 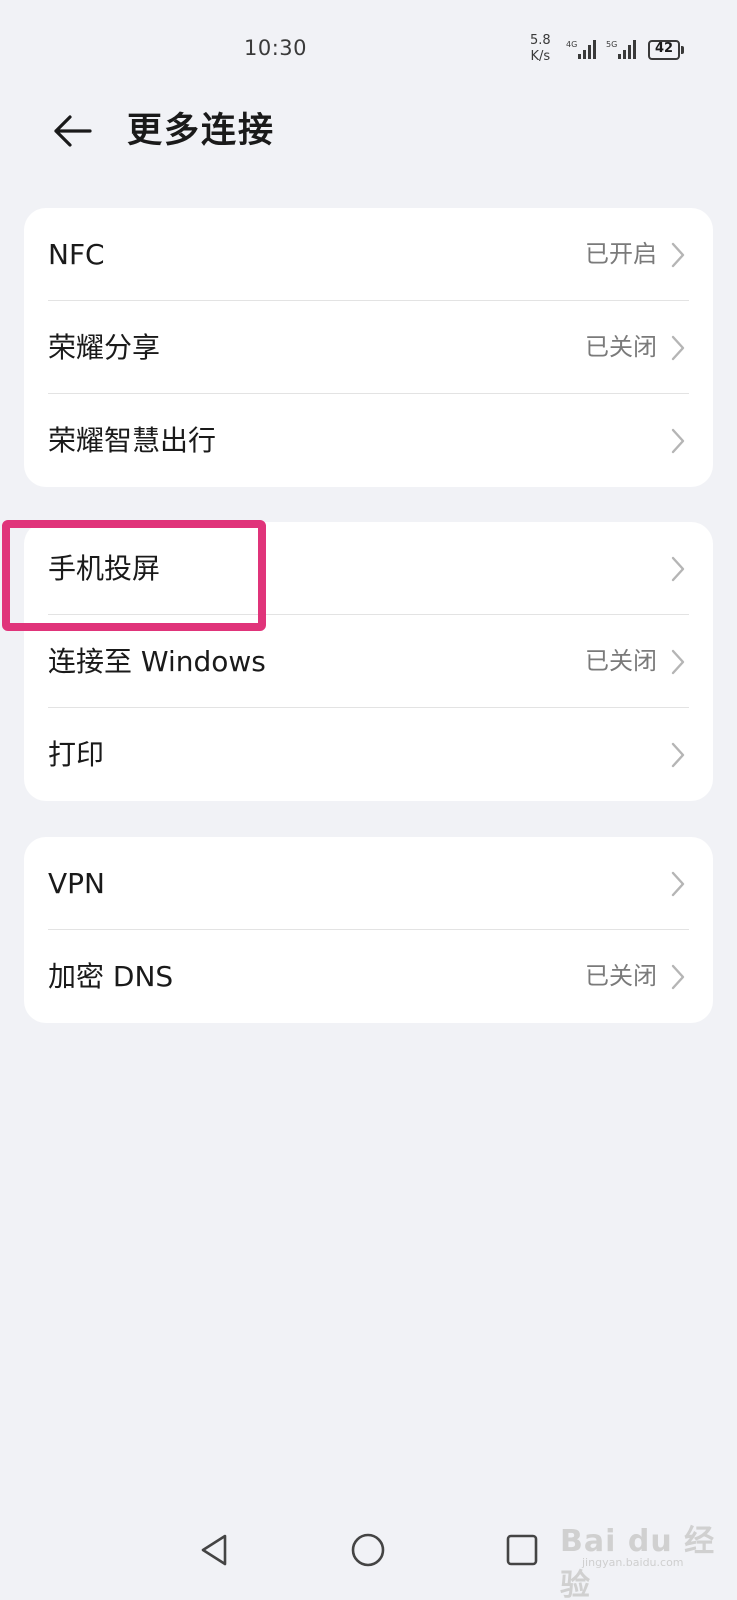 I want to click on back-button, so click(x=72, y=131).